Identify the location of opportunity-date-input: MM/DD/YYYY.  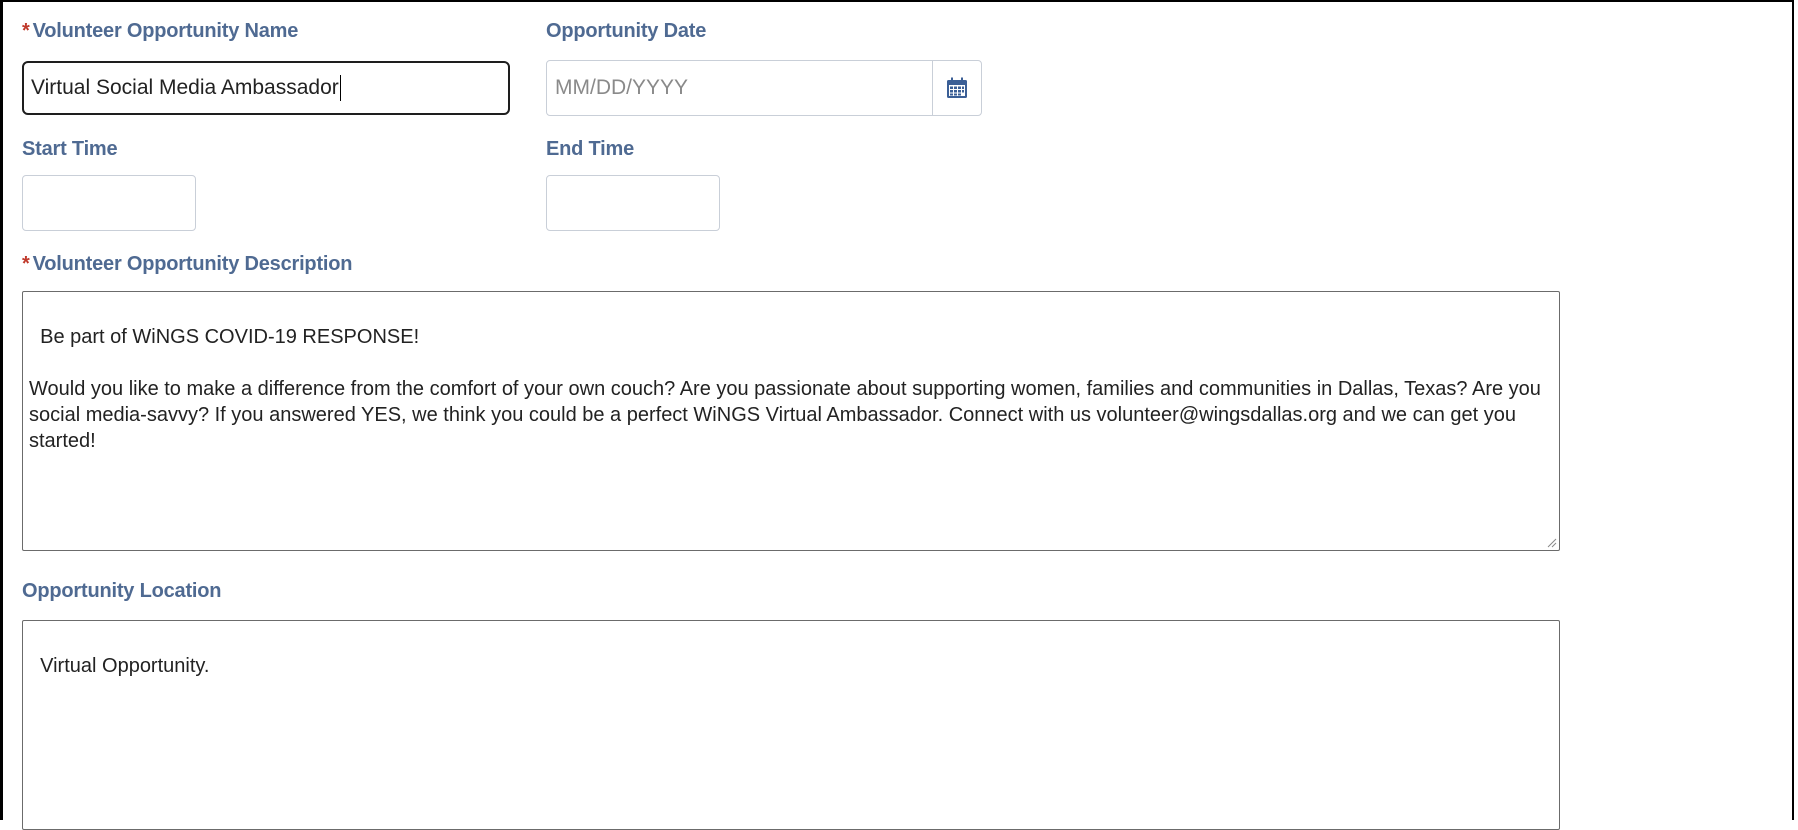
(764, 88).